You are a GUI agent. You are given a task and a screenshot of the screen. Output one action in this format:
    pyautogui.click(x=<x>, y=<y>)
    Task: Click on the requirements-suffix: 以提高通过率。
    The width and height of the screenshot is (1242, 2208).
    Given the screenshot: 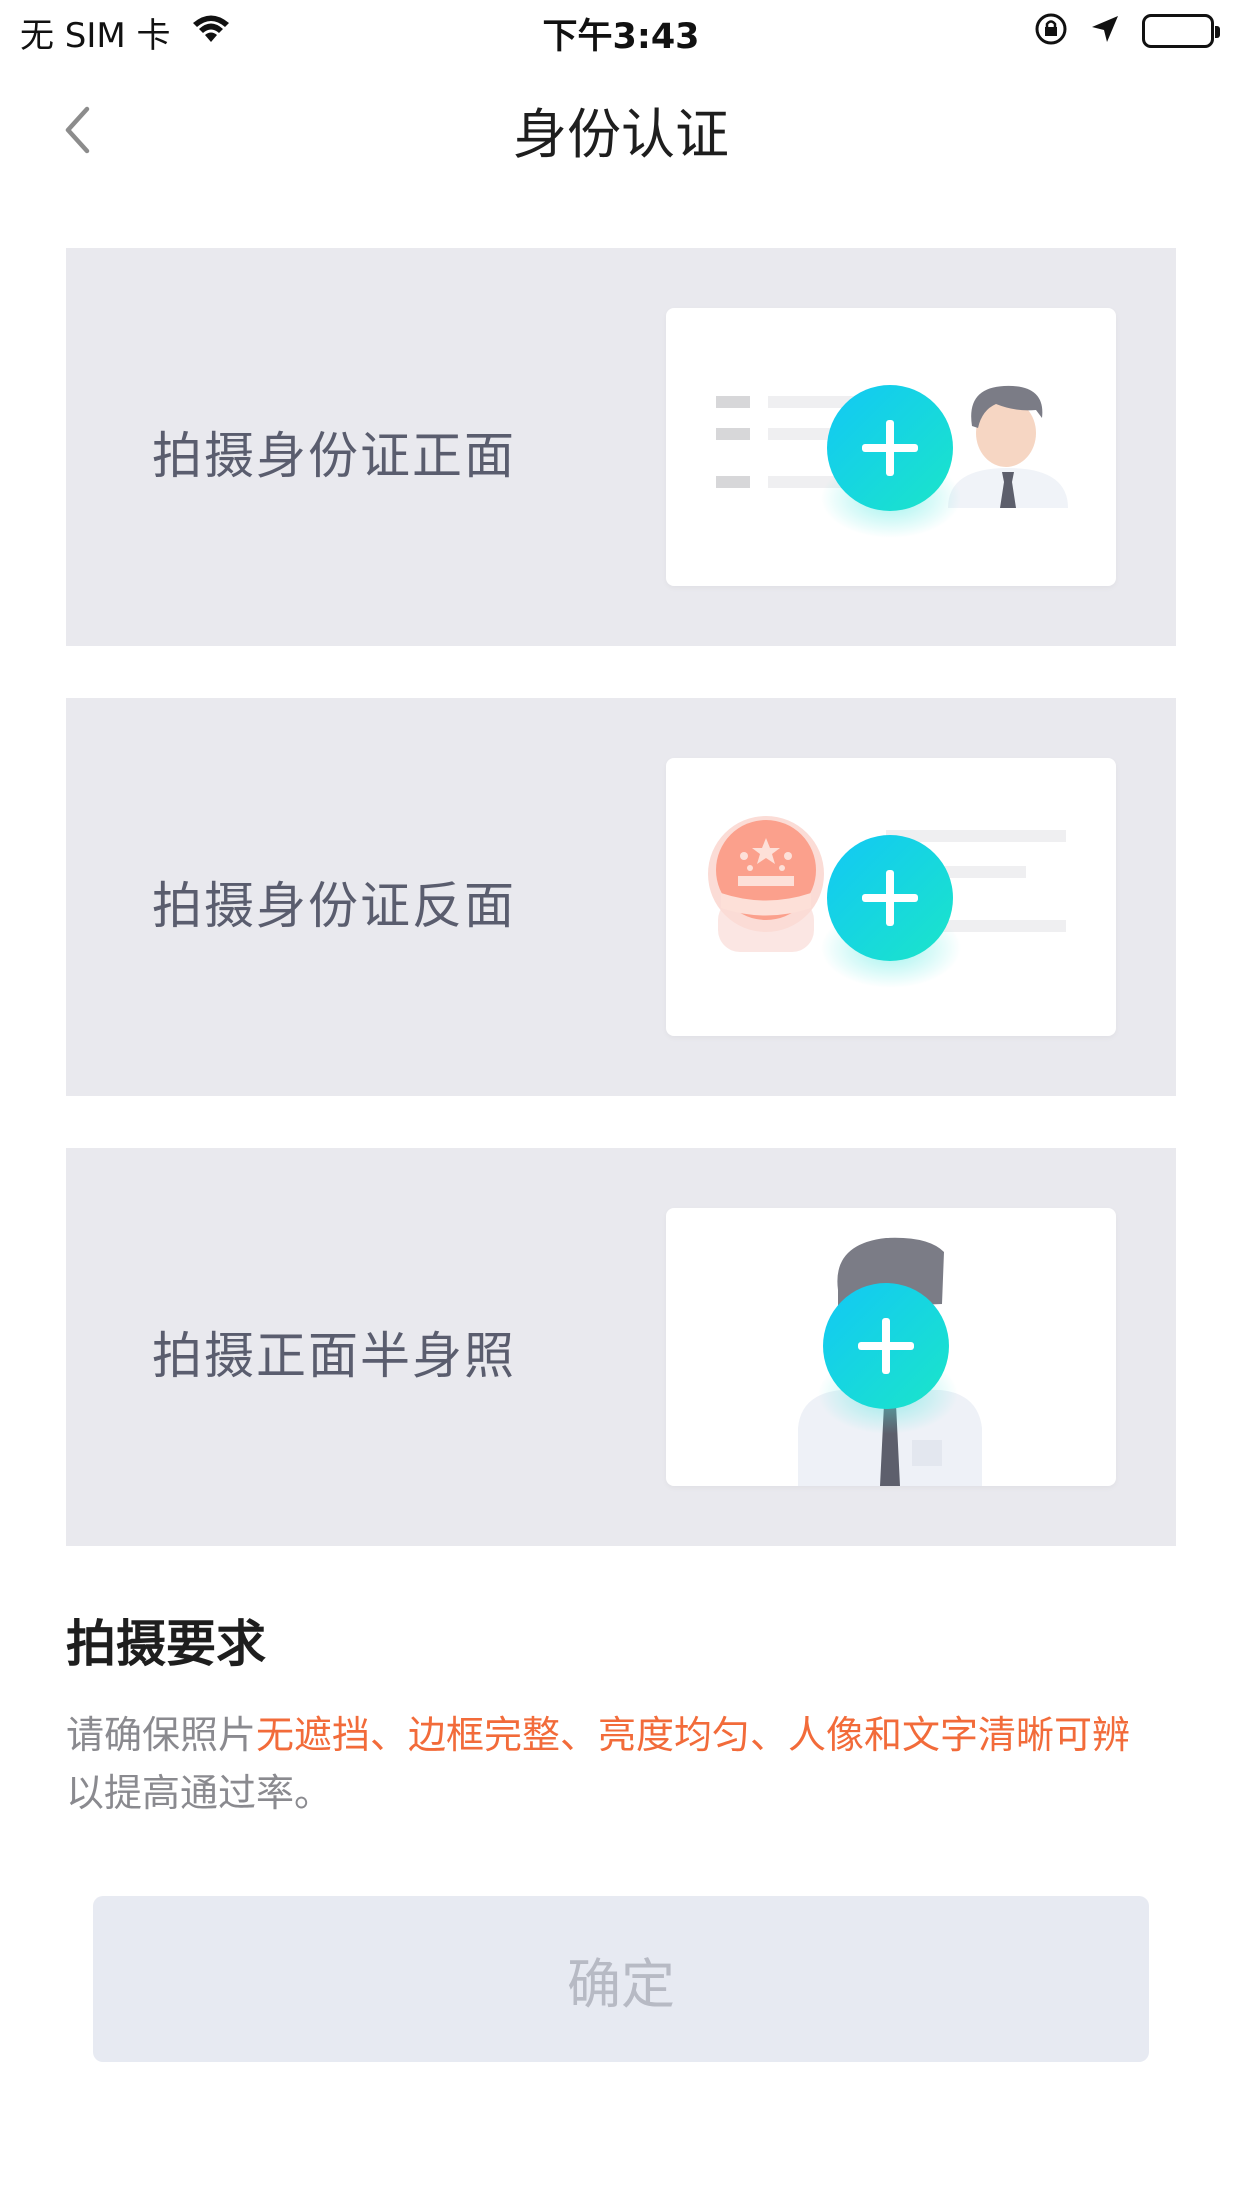 What is the action you would take?
    pyautogui.click(x=199, y=1793)
    